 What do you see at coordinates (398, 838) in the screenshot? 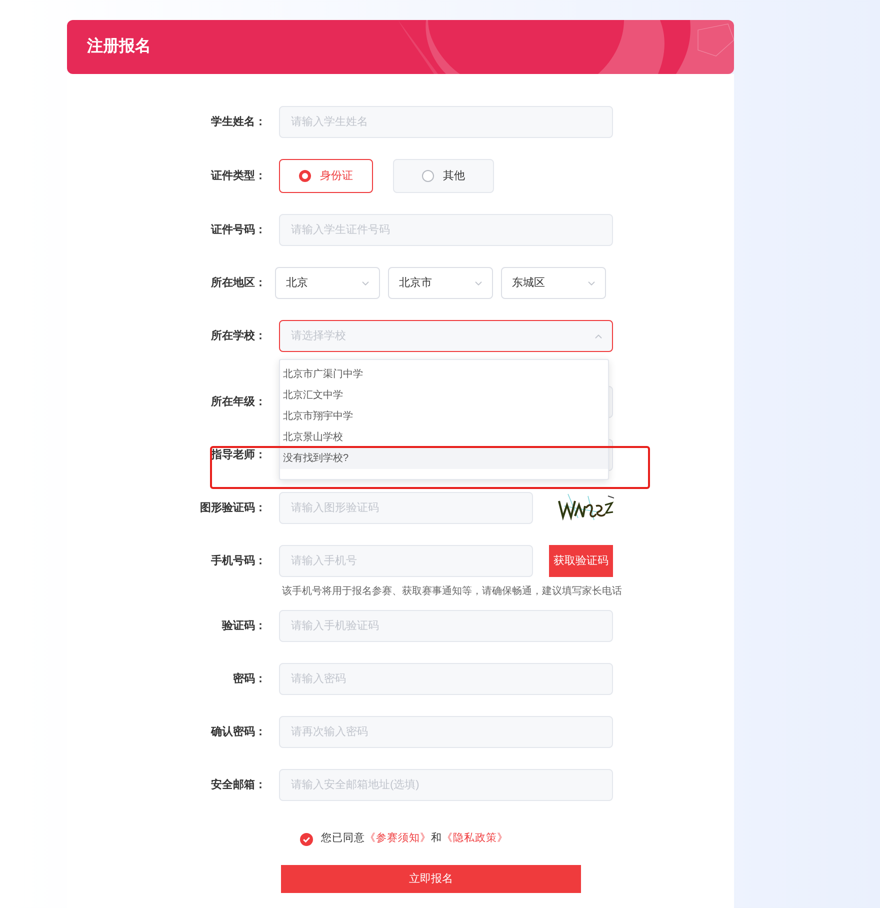
I see `agreement-link: 《参赛须知》` at bounding box center [398, 838].